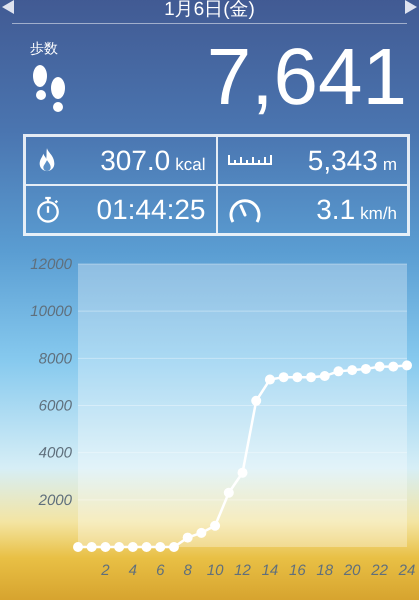 The width and height of the screenshot is (419, 600). What do you see at coordinates (343, 160) in the screenshot?
I see `stat-value: 5,343` at bounding box center [343, 160].